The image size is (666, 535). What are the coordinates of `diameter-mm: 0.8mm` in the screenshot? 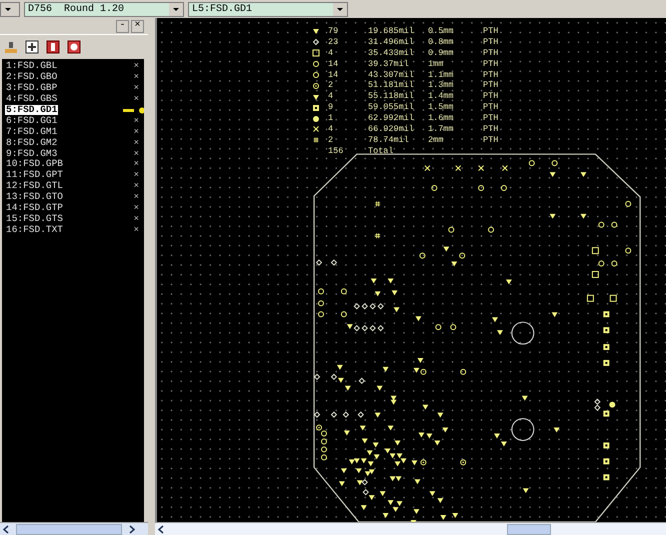 It's located at (441, 42).